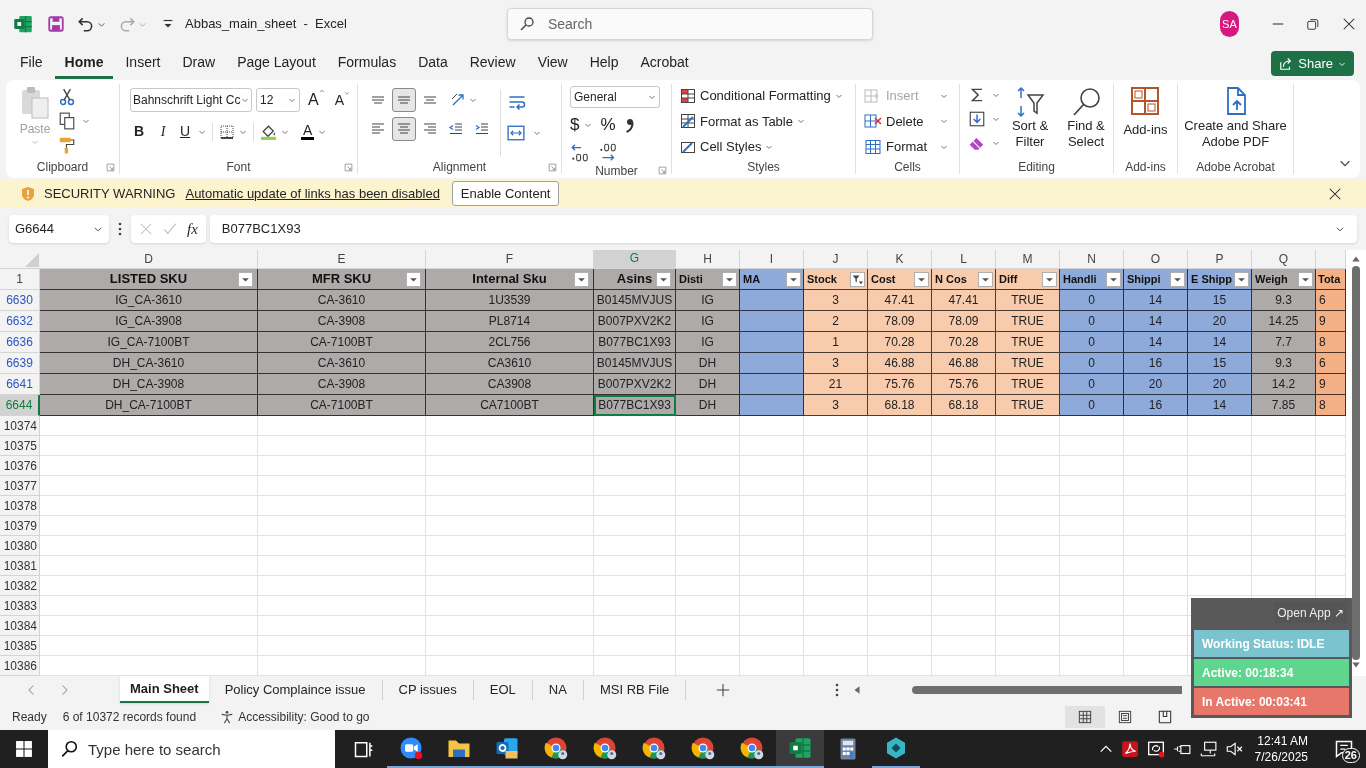 This screenshot has width=1366, height=768. I want to click on row-header: 6644, so click(20, 405).